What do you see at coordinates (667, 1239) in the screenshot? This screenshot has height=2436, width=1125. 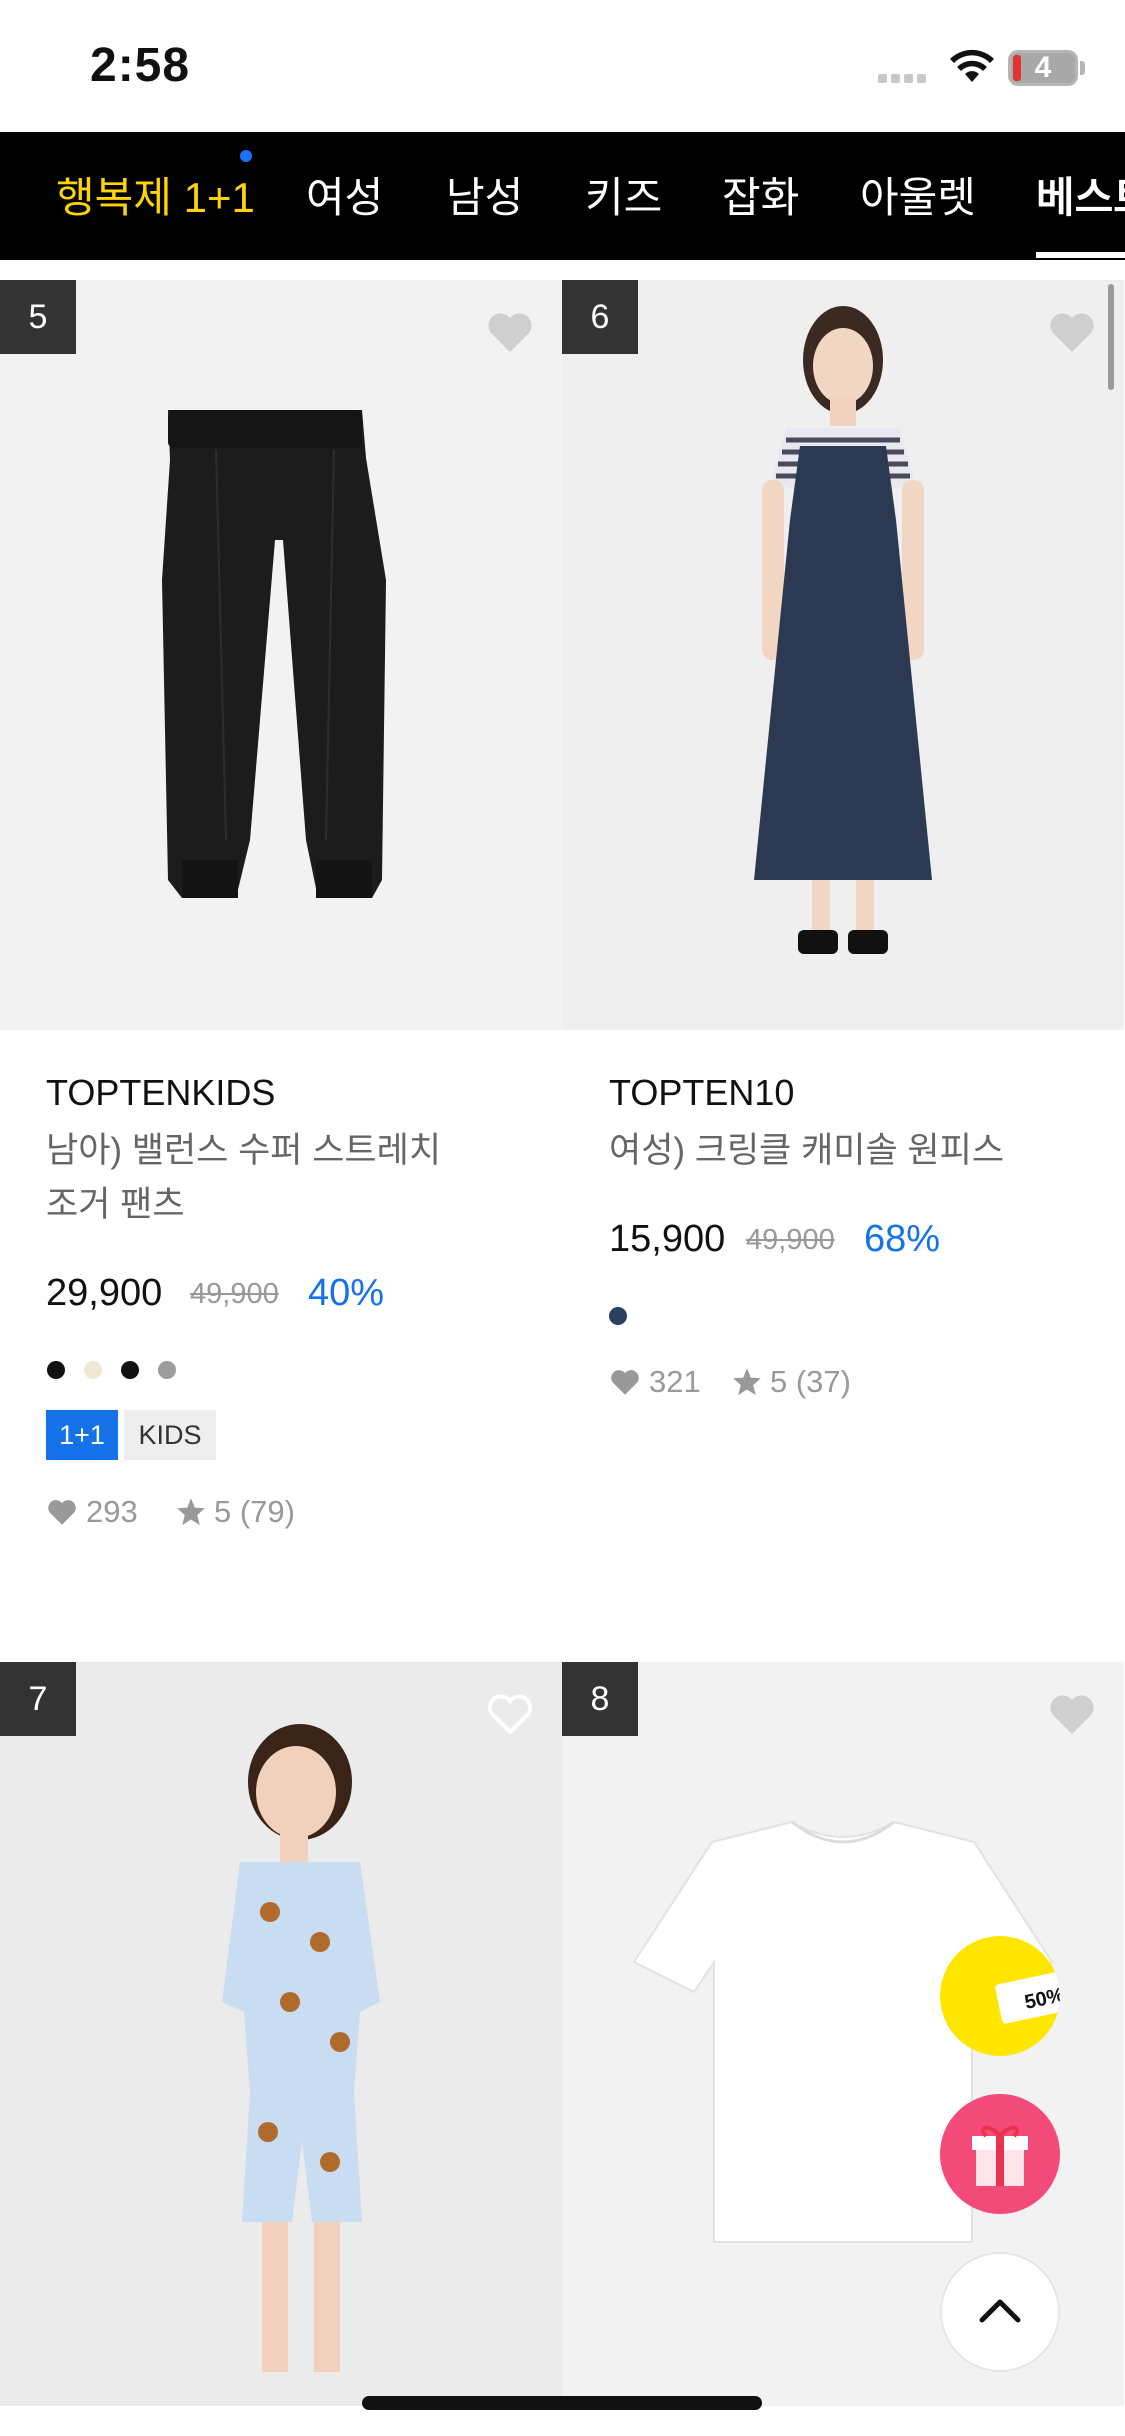 I see `product-price: 15,900` at bounding box center [667, 1239].